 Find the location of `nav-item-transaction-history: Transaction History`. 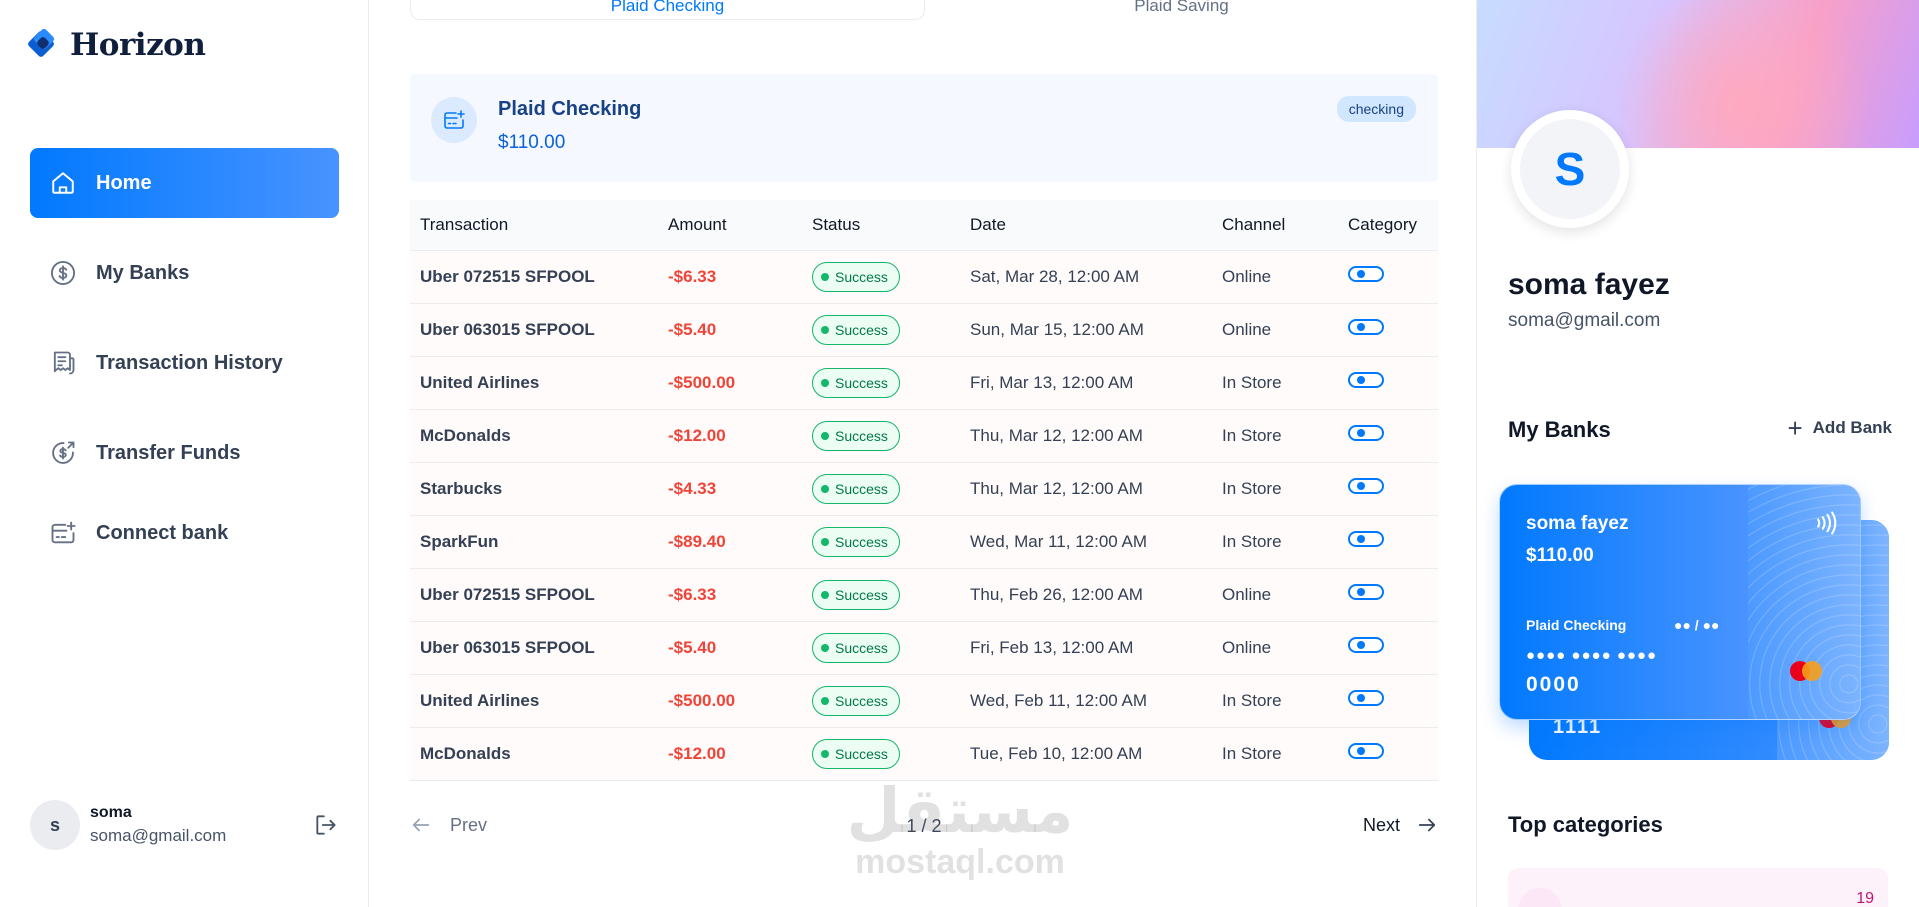

nav-item-transaction-history: Transaction History is located at coordinates (184, 363).